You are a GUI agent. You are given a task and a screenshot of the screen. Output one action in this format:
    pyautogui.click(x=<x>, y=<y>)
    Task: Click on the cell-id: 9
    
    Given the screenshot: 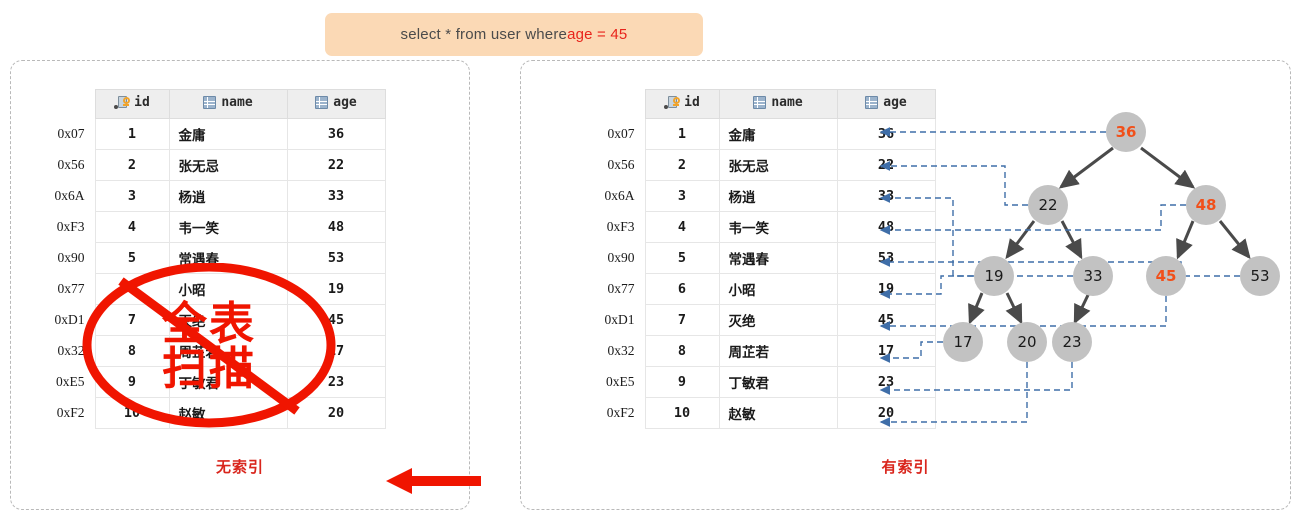 What is the action you would take?
    pyautogui.click(x=682, y=382)
    